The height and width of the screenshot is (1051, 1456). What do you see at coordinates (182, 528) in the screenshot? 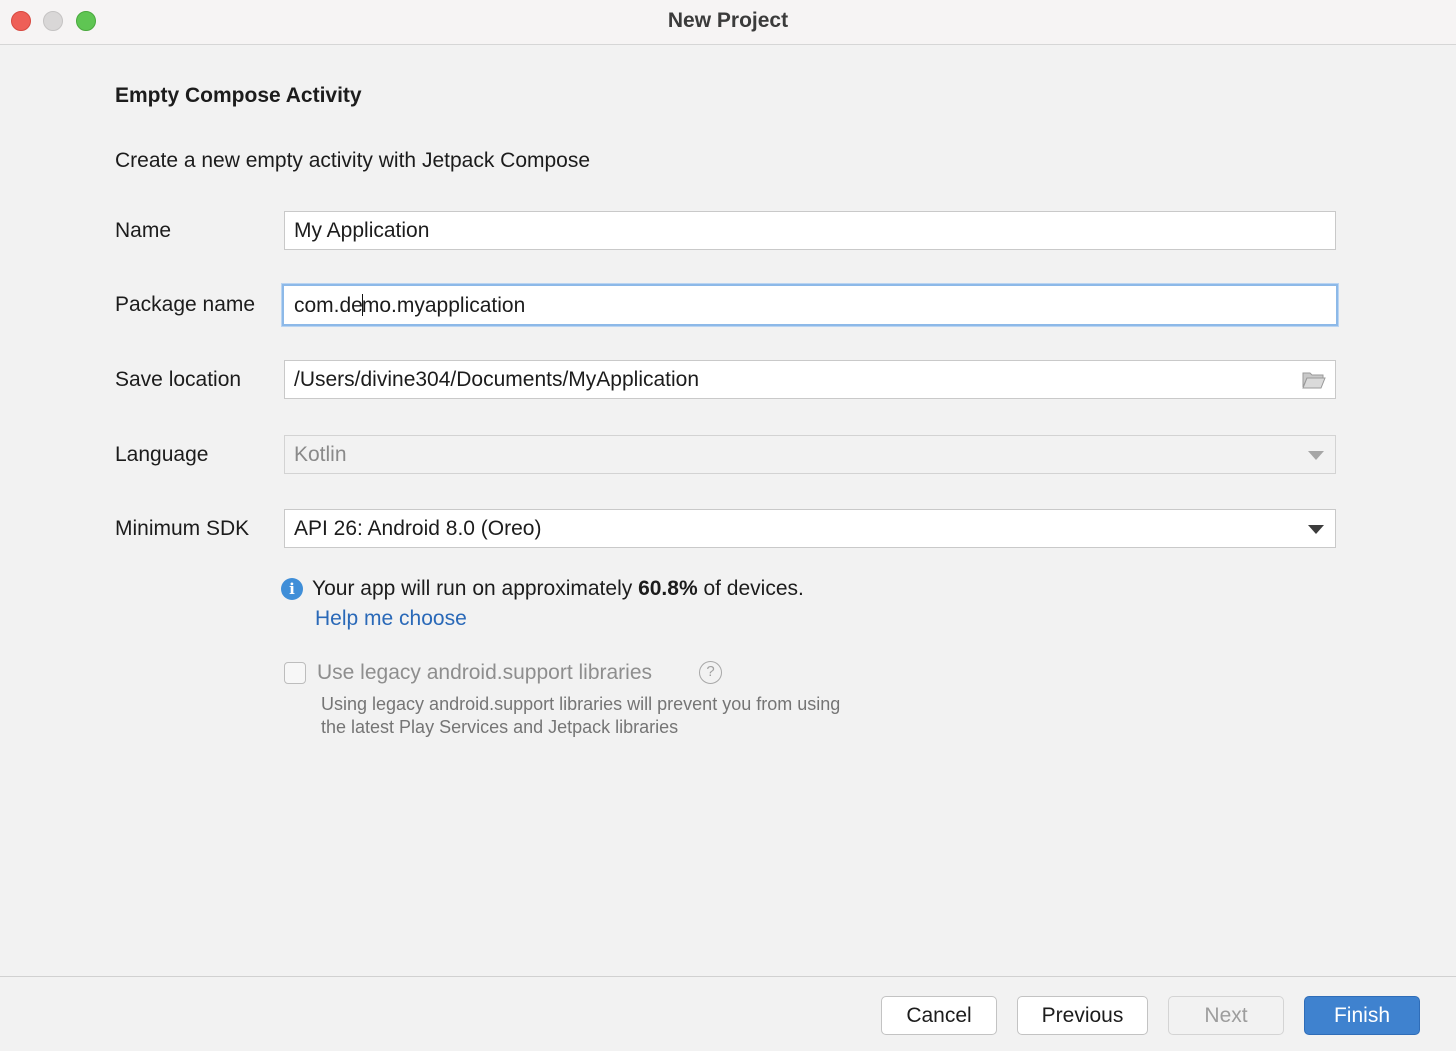
I see `minimum-sdk-label: Minimum SDK` at bounding box center [182, 528].